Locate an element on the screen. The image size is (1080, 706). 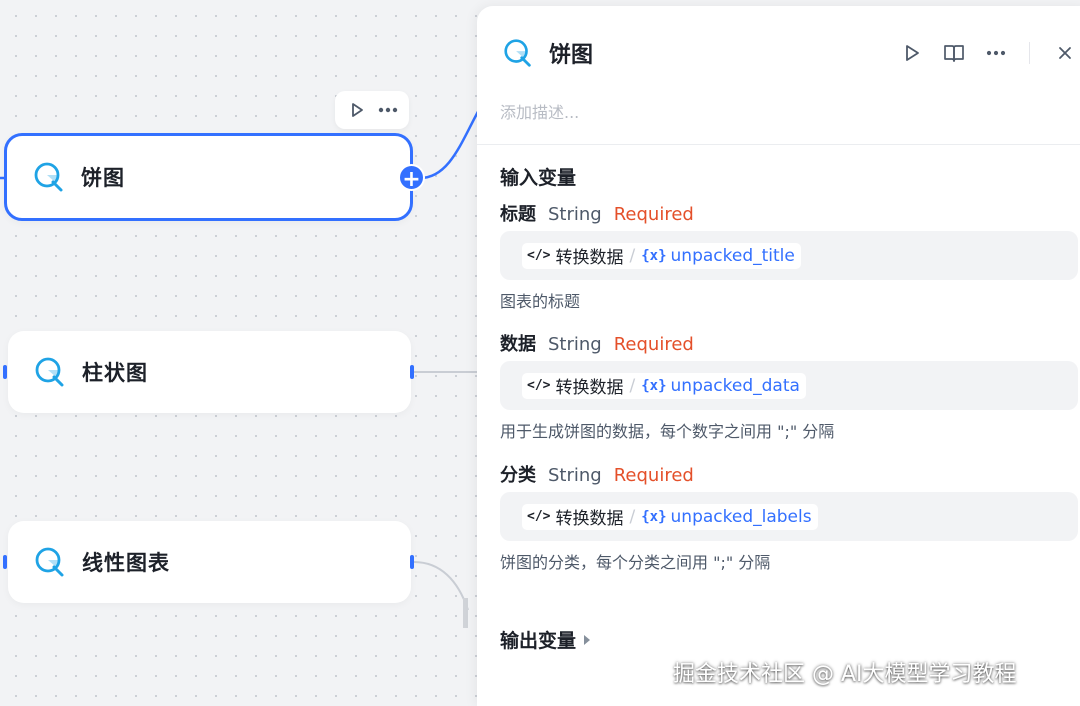
input-var-label: 分类 String Required is located at coordinates (597, 474).